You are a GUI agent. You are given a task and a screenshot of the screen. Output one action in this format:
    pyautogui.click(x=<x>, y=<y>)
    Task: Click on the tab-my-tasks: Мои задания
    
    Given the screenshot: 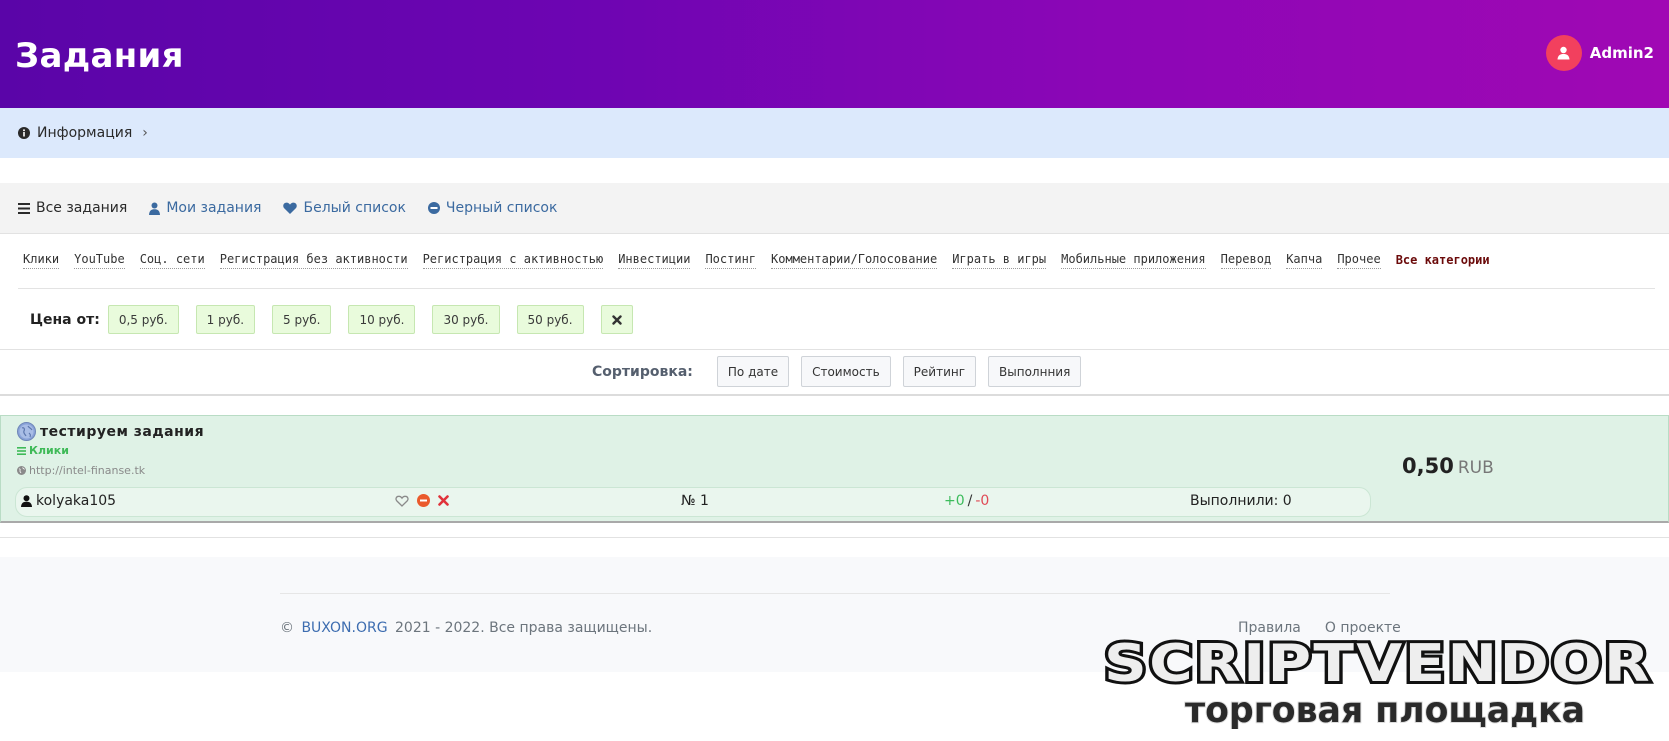 What is the action you would take?
    pyautogui.click(x=205, y=208)
    